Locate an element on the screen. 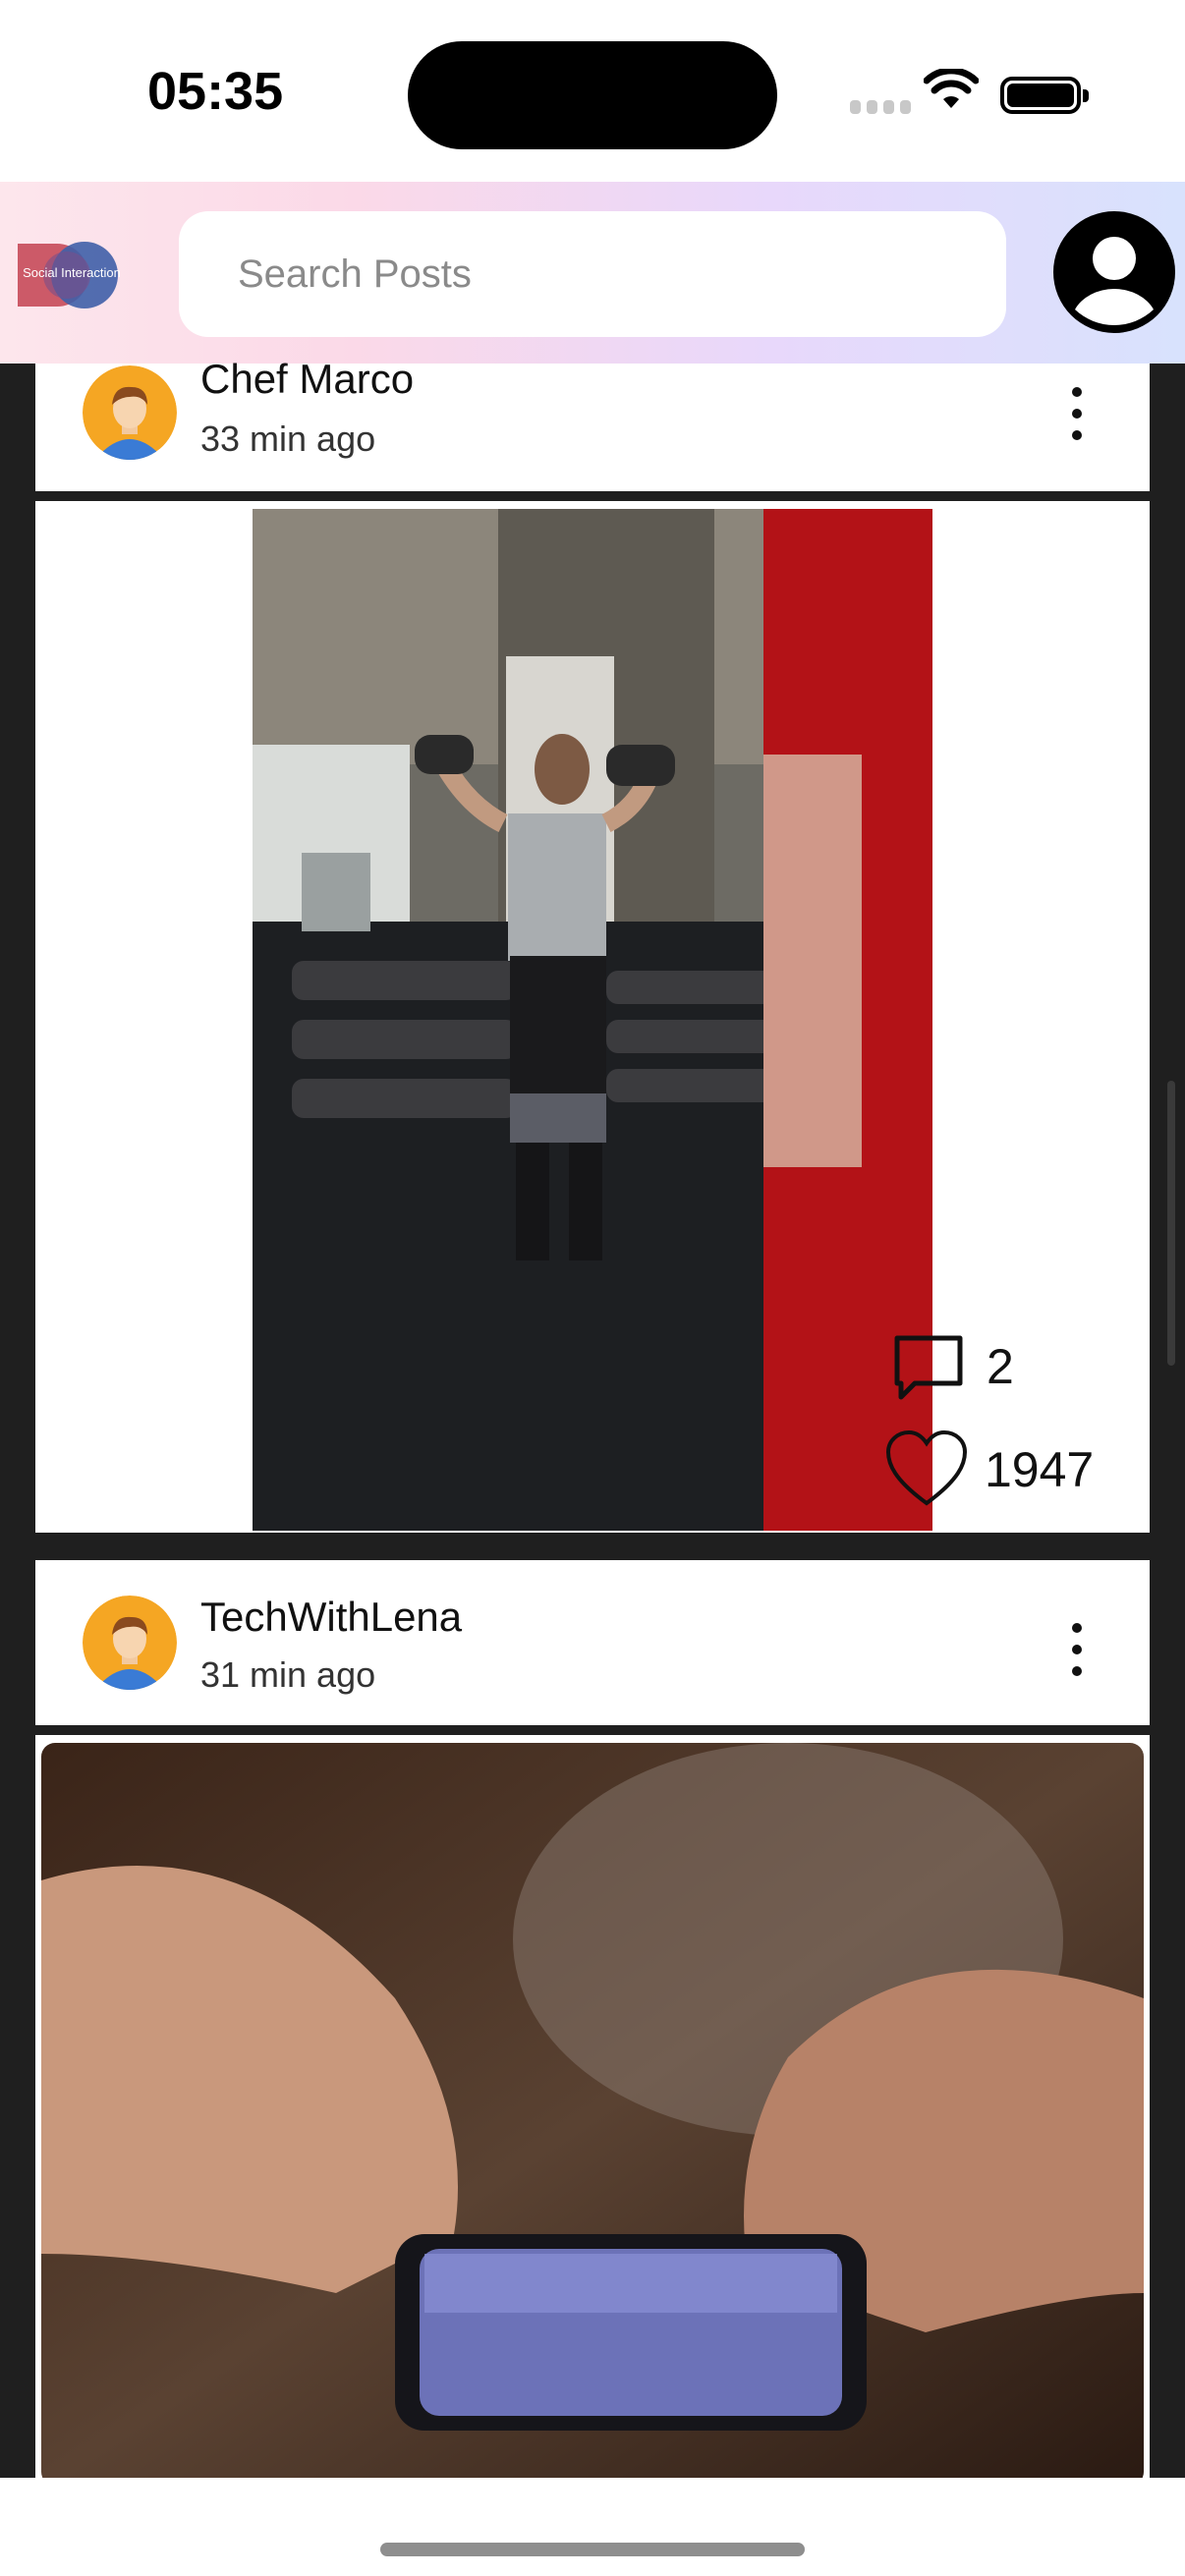  status-bar: 05:35 is located at coordinates (592, 91).